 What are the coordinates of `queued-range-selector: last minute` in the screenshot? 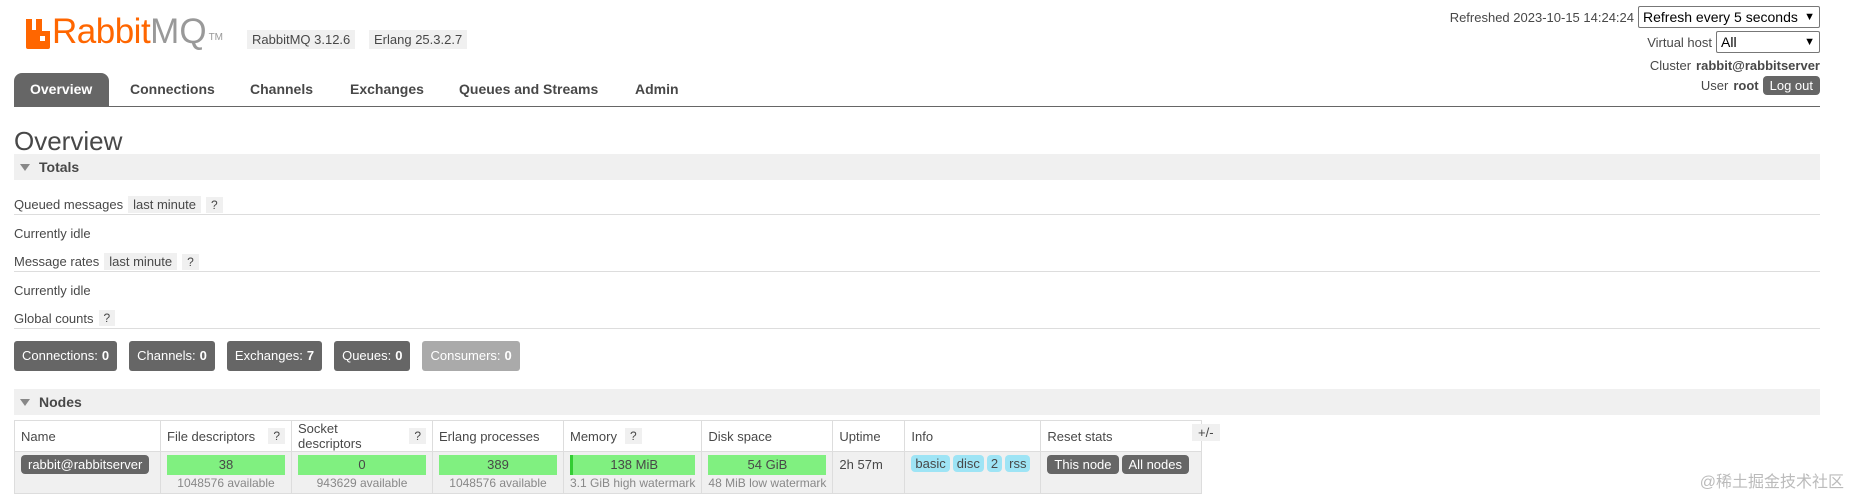 It's located at (164, 204).